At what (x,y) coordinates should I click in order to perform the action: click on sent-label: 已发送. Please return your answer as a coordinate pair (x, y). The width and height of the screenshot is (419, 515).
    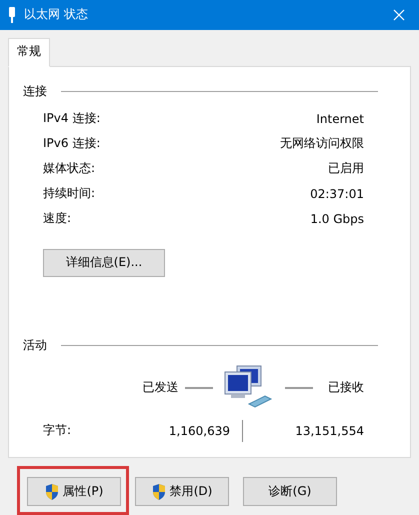
    Looking at the image, I should click on (160, 387).